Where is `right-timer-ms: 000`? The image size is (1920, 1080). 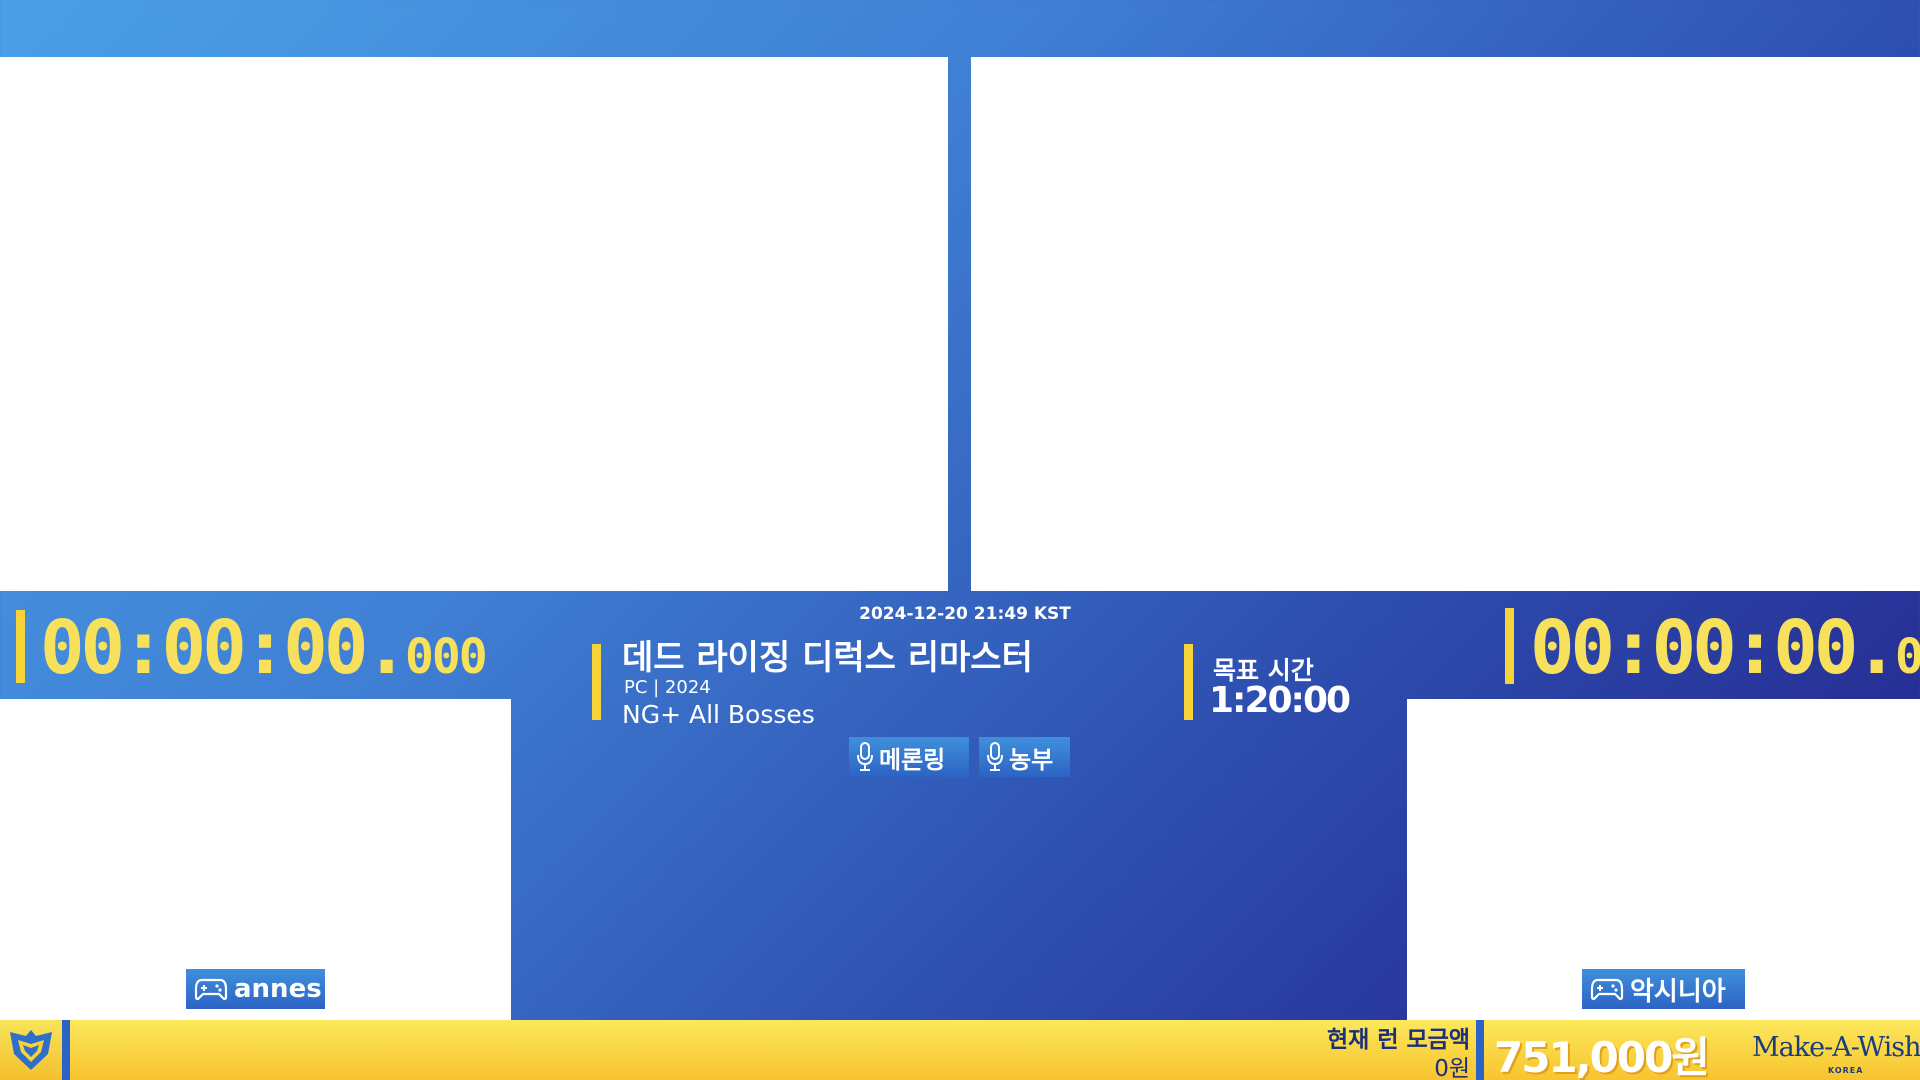
right-timer-ms: 000 is located at coordinates (1907, 657).